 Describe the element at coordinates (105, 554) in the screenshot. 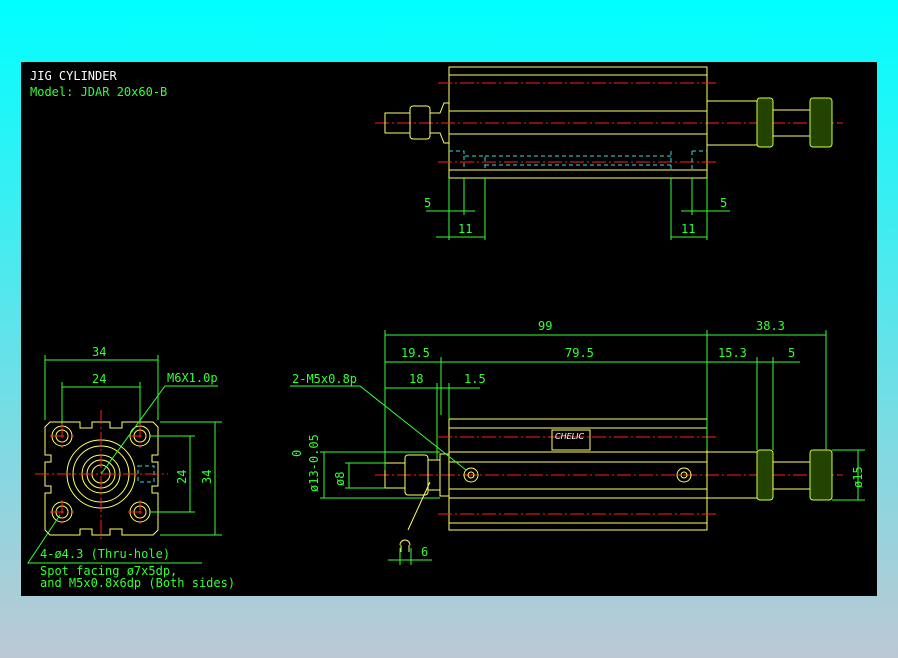

I see `hole-note: 4-ø4.3 (Thru-hole)` at that location.